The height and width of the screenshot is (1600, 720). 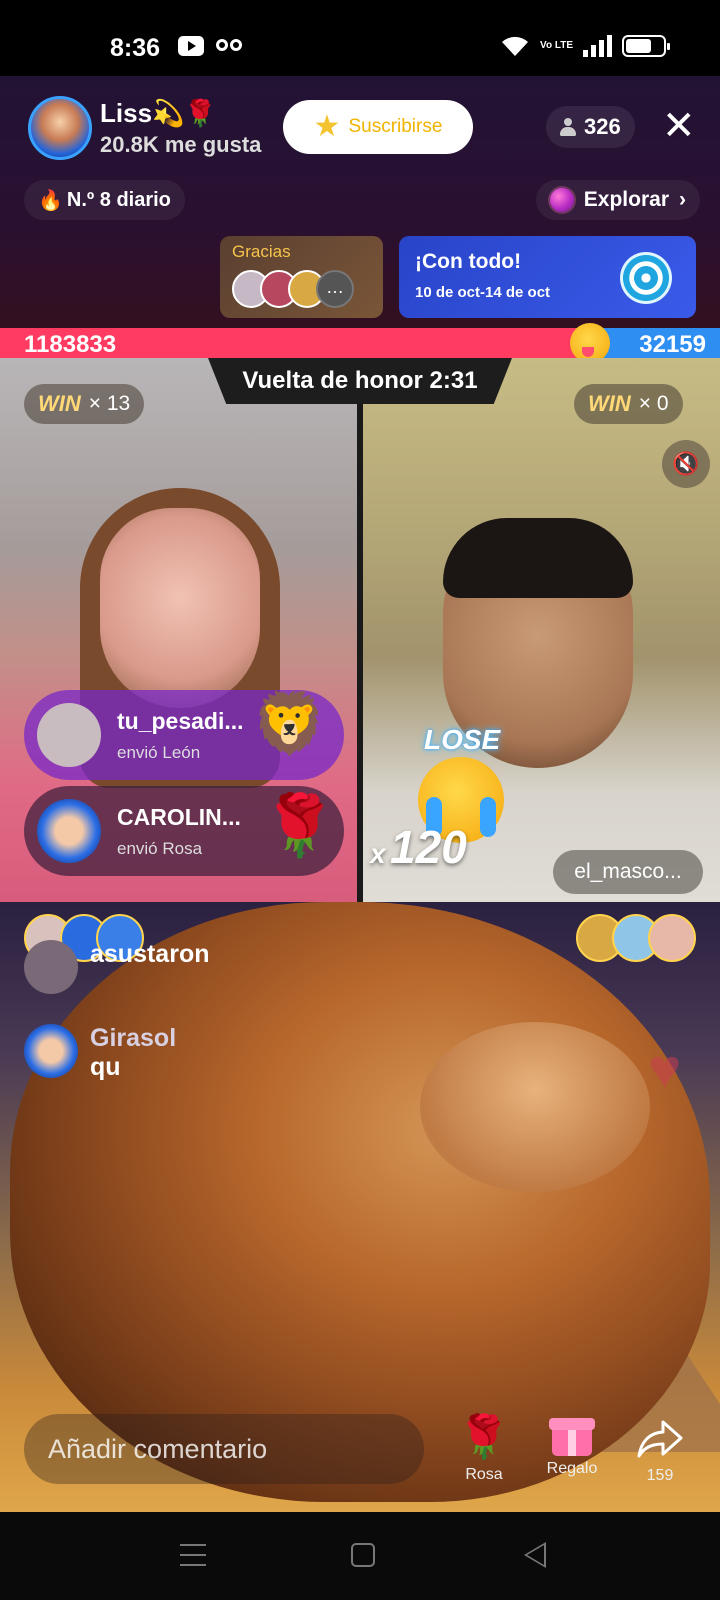 What do you see at coordinates (224, 1449) in the screenshot?
I see `comment-input: Añadir comentario` at bounding box center [224, 1449].